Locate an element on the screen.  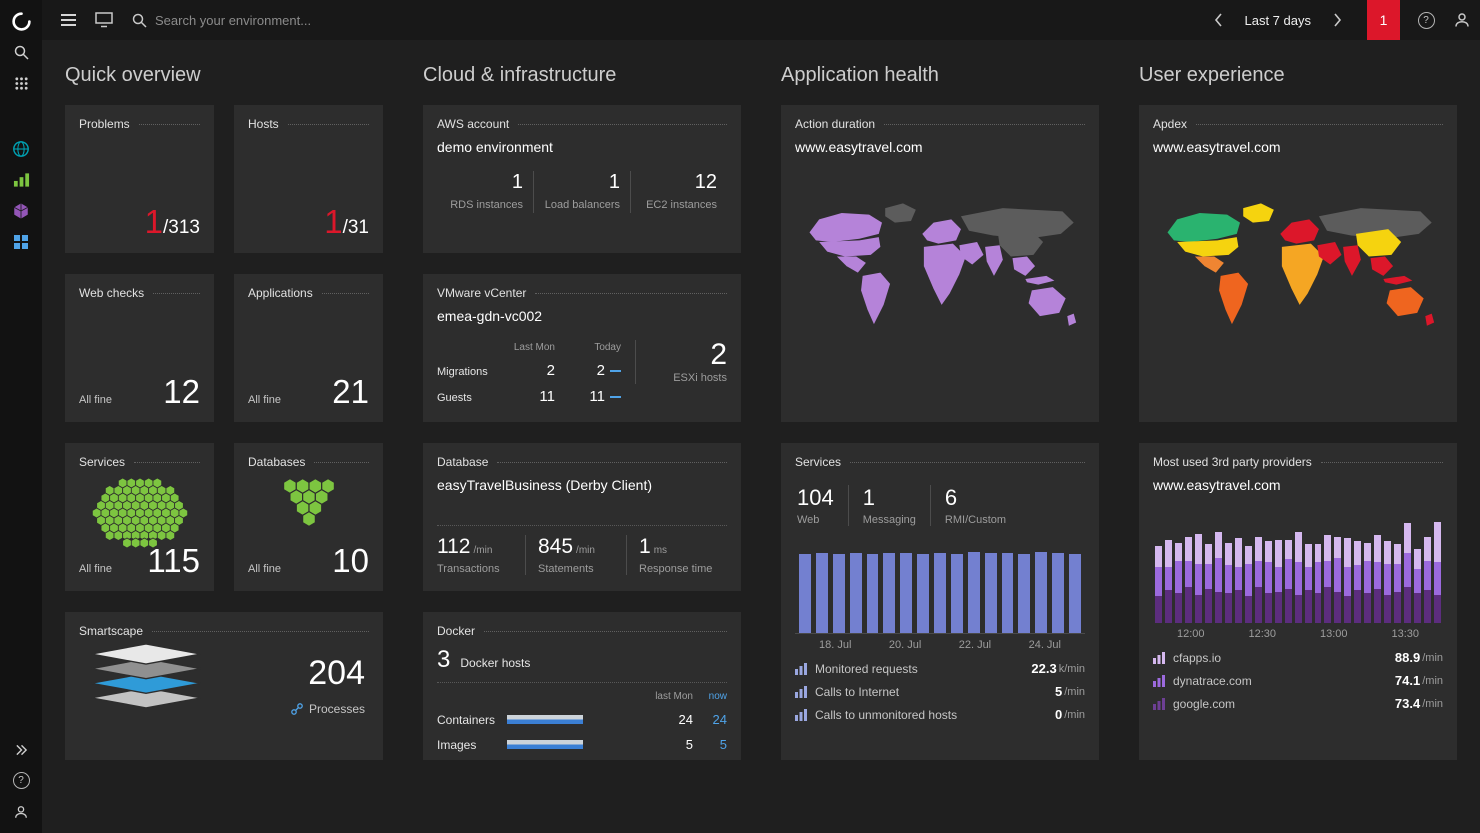
legend-label: Monitored requests is located at coordinates (866, 668).